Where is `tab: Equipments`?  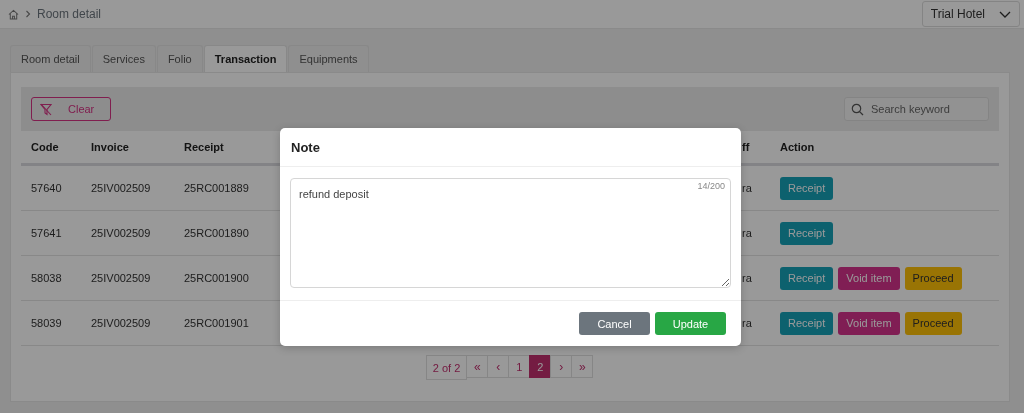
tab: Equipments is located at coordinates (328, 58).